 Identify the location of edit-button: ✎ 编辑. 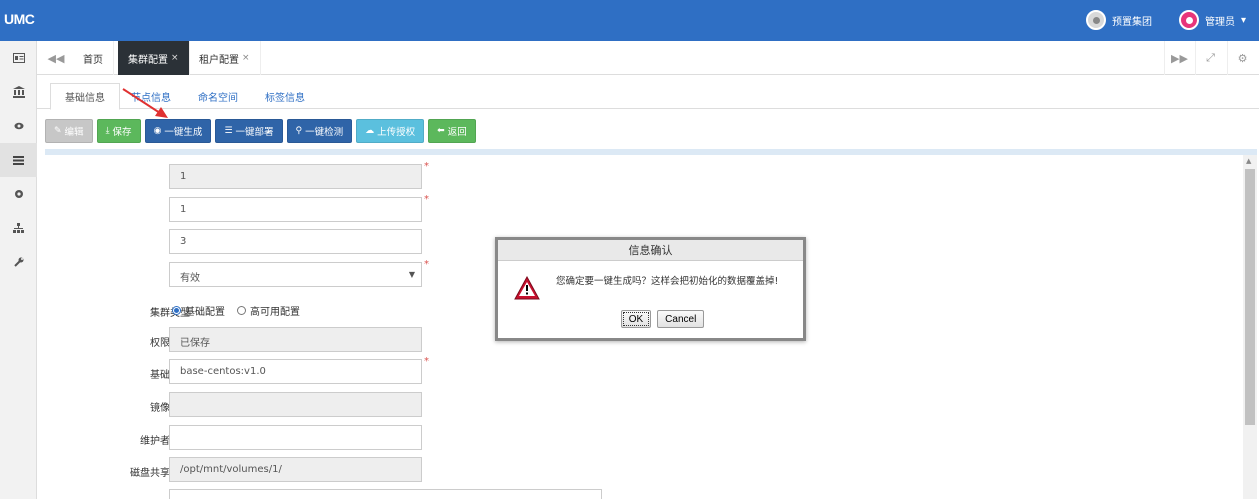
(69, 131).